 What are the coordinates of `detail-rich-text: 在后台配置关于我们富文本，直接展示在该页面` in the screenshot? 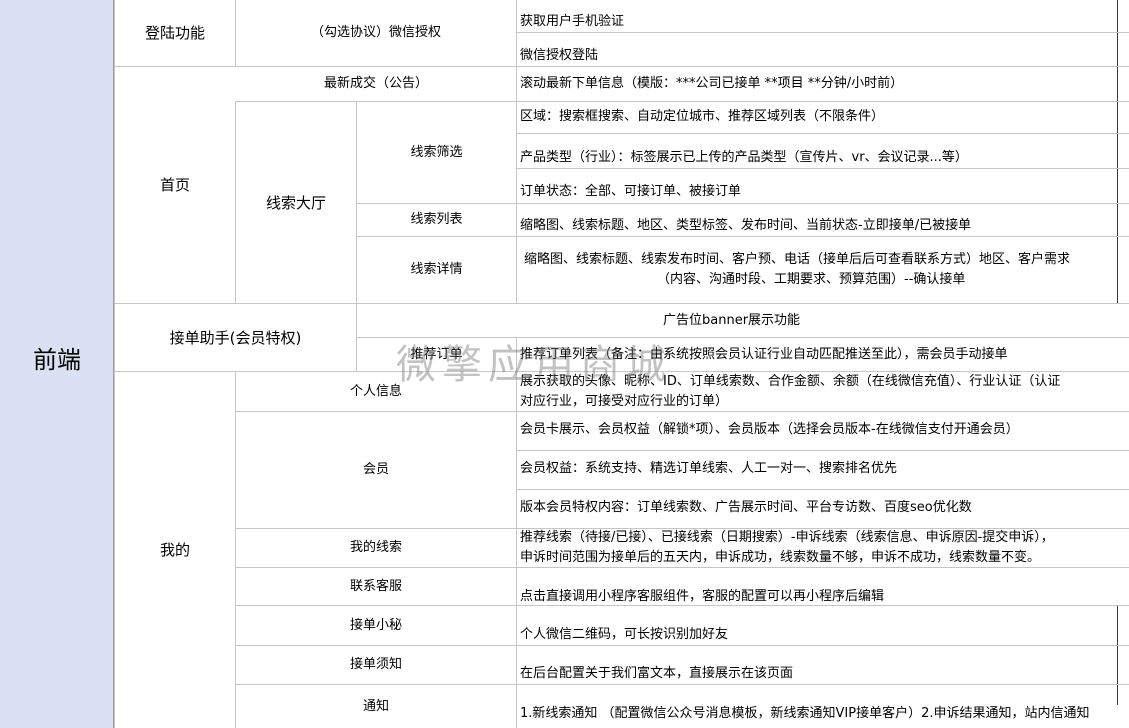 It's located at (657, 673).